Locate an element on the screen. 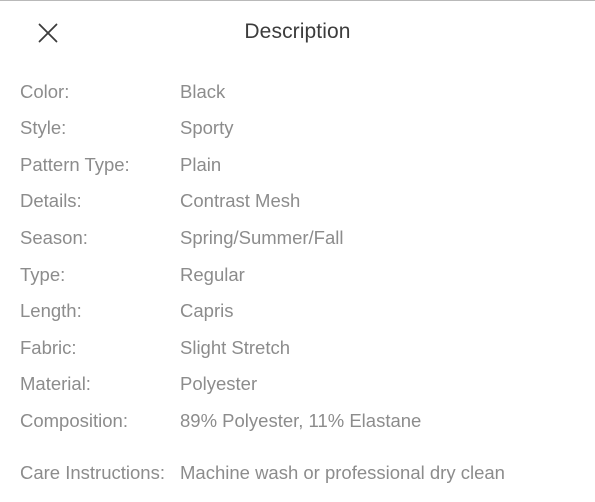  spec-value: Black is located at coordinates (203, 91).